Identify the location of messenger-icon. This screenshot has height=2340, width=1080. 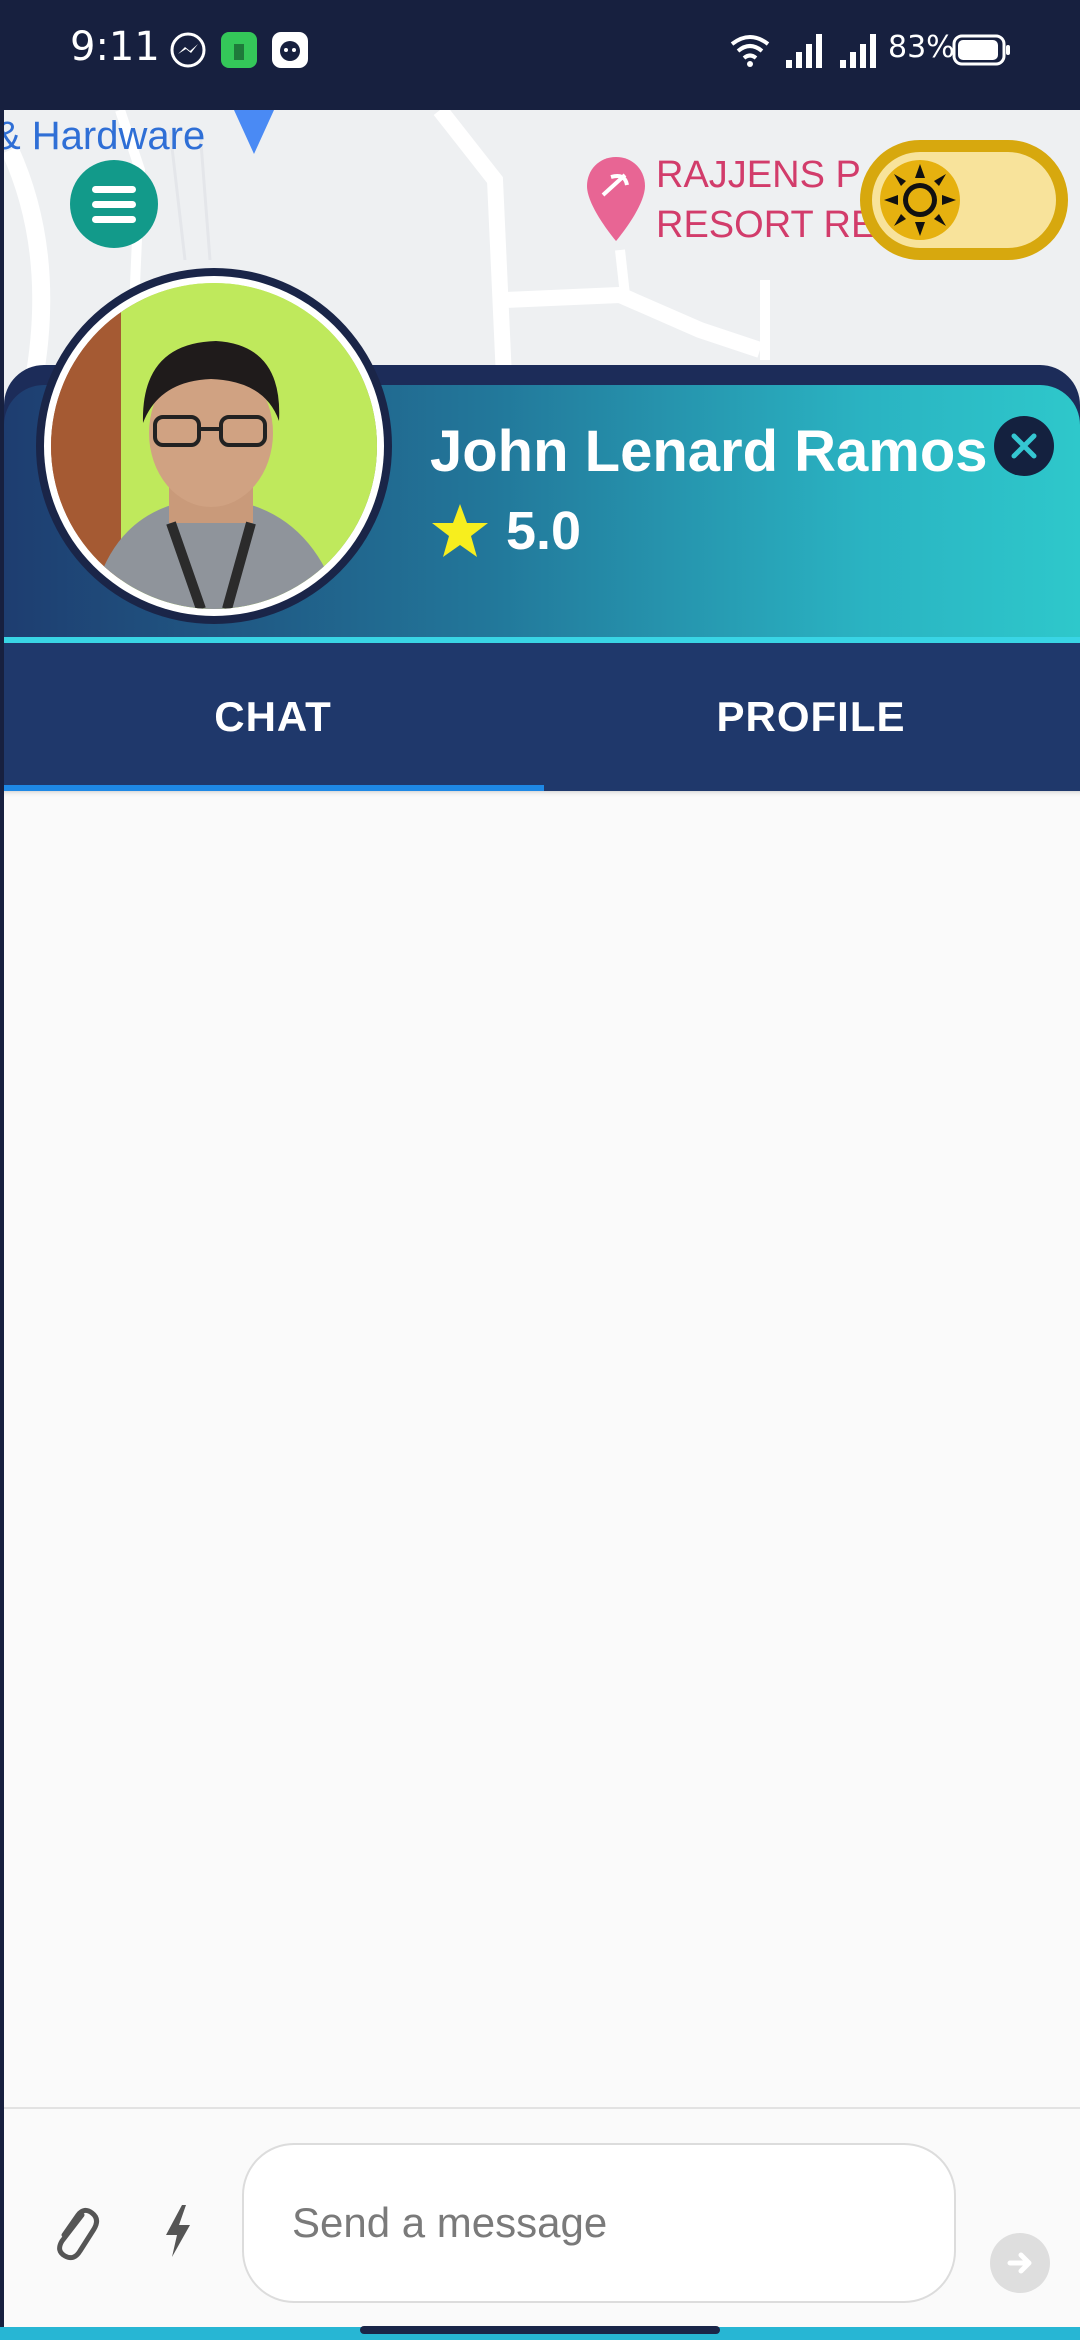
(188, 50).